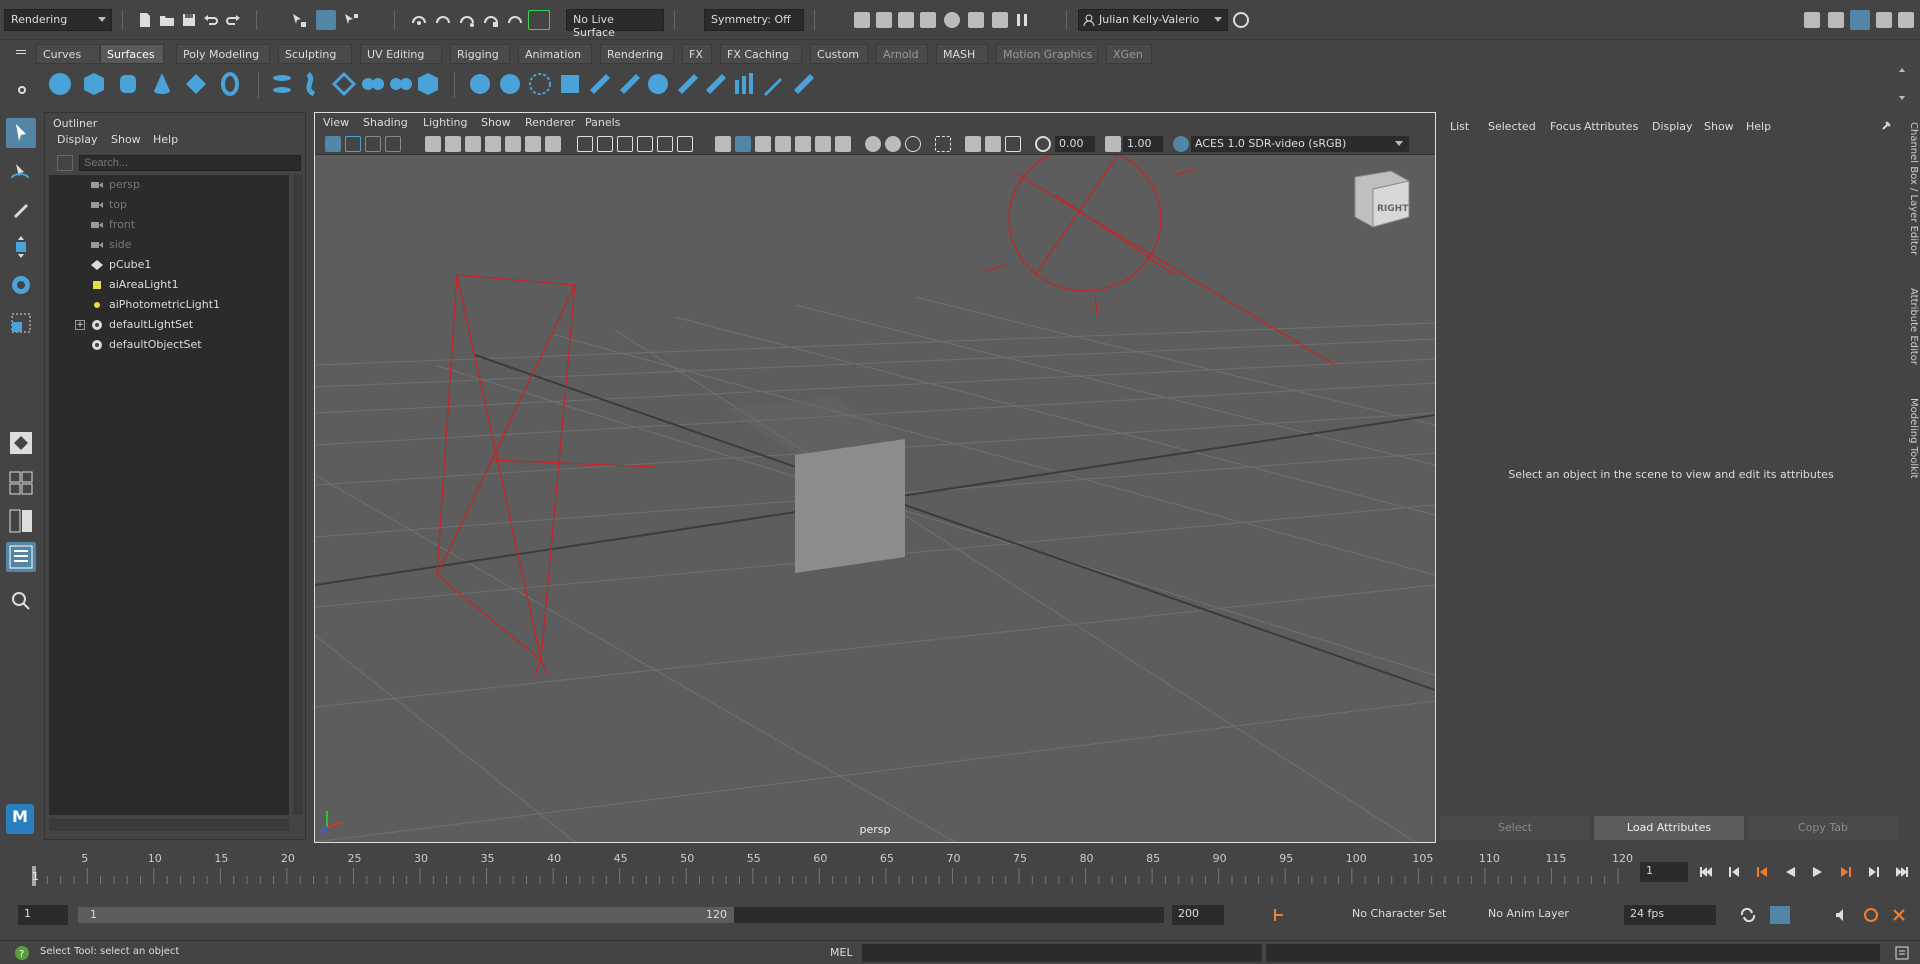 This screenshot has width=1920, height=964. What do you see at coordinates (1022, 20) in the screenshot?
I see `pause-render-icon` at bounding box center [1022, 20].